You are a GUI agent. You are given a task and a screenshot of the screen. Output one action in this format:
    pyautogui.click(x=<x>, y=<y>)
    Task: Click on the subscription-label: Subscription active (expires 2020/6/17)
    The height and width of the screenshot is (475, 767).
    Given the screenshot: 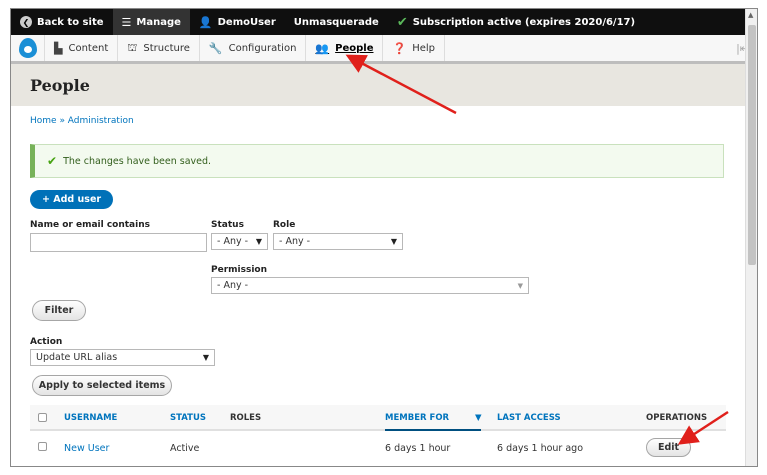 What is the action you would take?
    pyautogui.click(x=524, y=22)
    